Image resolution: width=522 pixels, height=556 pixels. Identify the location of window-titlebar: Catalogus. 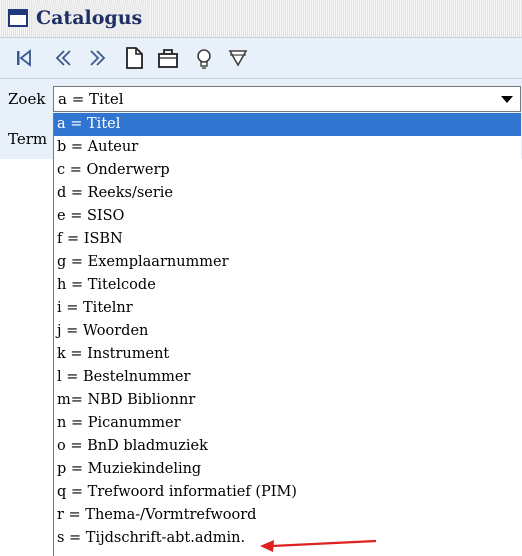
(261, 19).